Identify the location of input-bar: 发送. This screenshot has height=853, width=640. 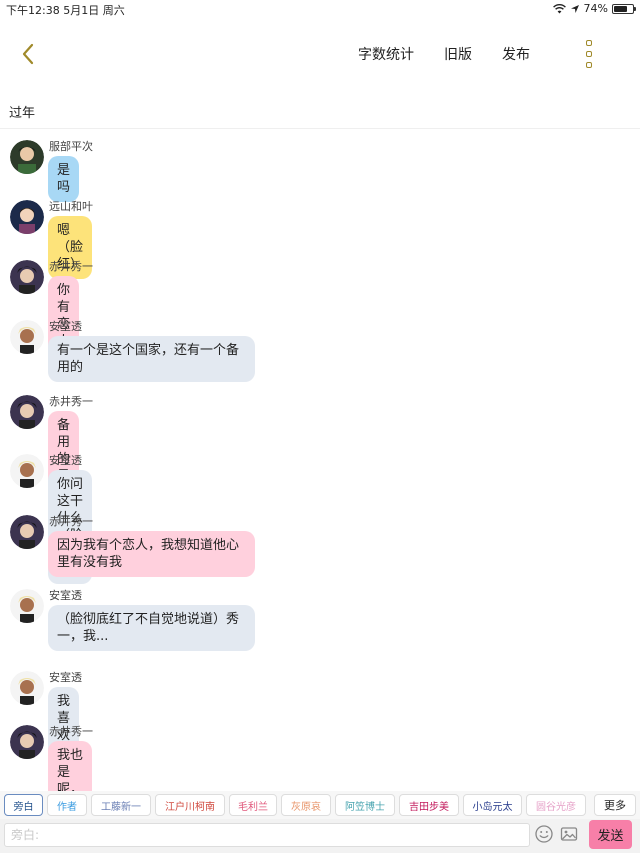
(320, 836).